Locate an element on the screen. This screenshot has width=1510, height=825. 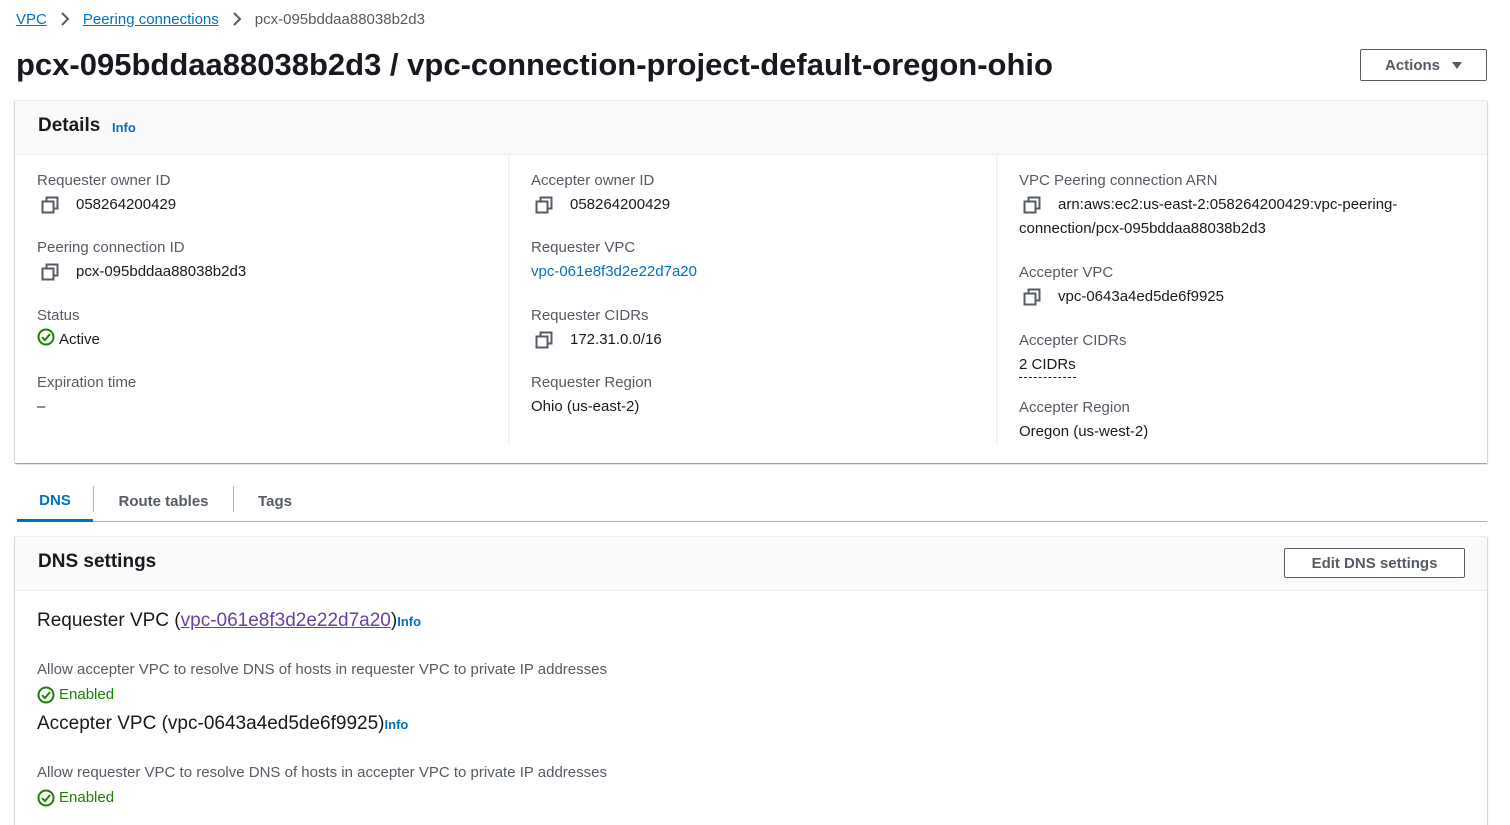
details-title: Details is located at coordinates (69, 125).